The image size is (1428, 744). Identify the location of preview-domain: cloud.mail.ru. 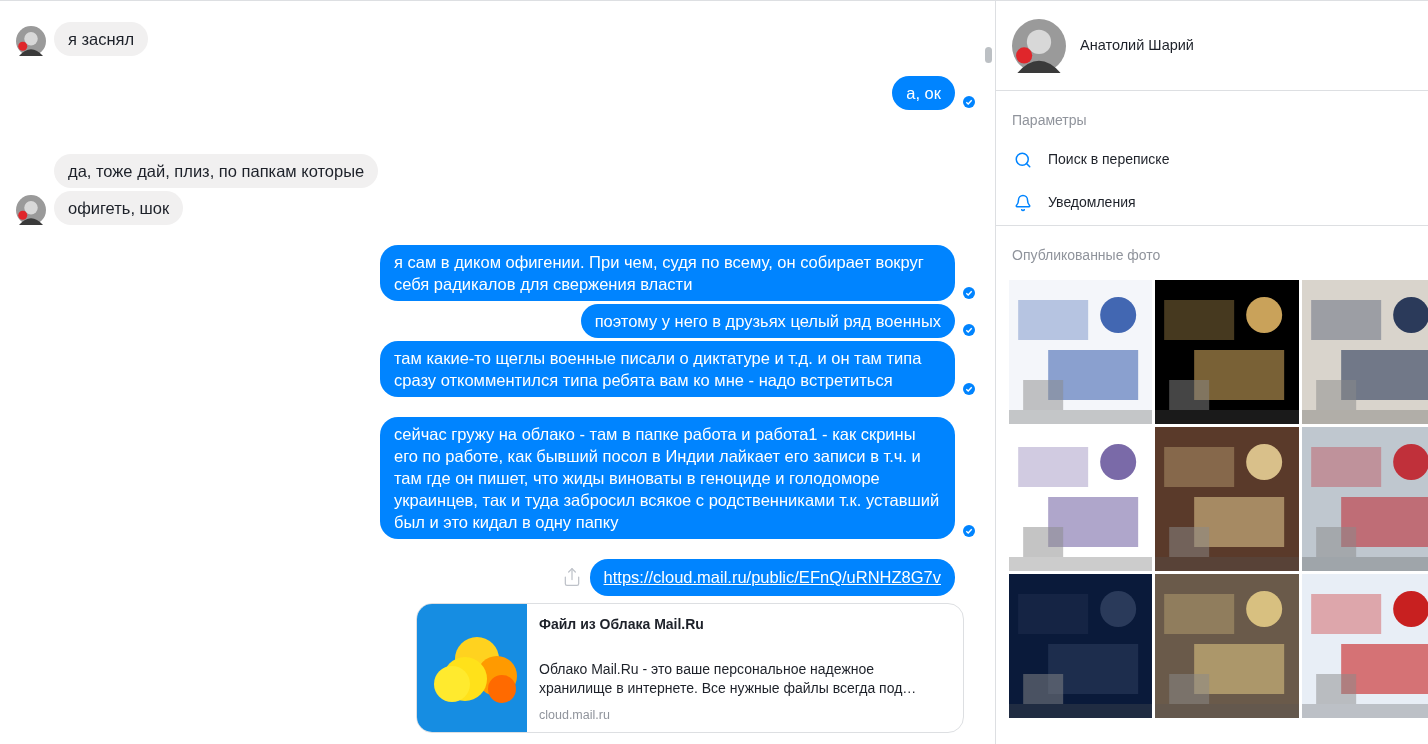
(575, 715).